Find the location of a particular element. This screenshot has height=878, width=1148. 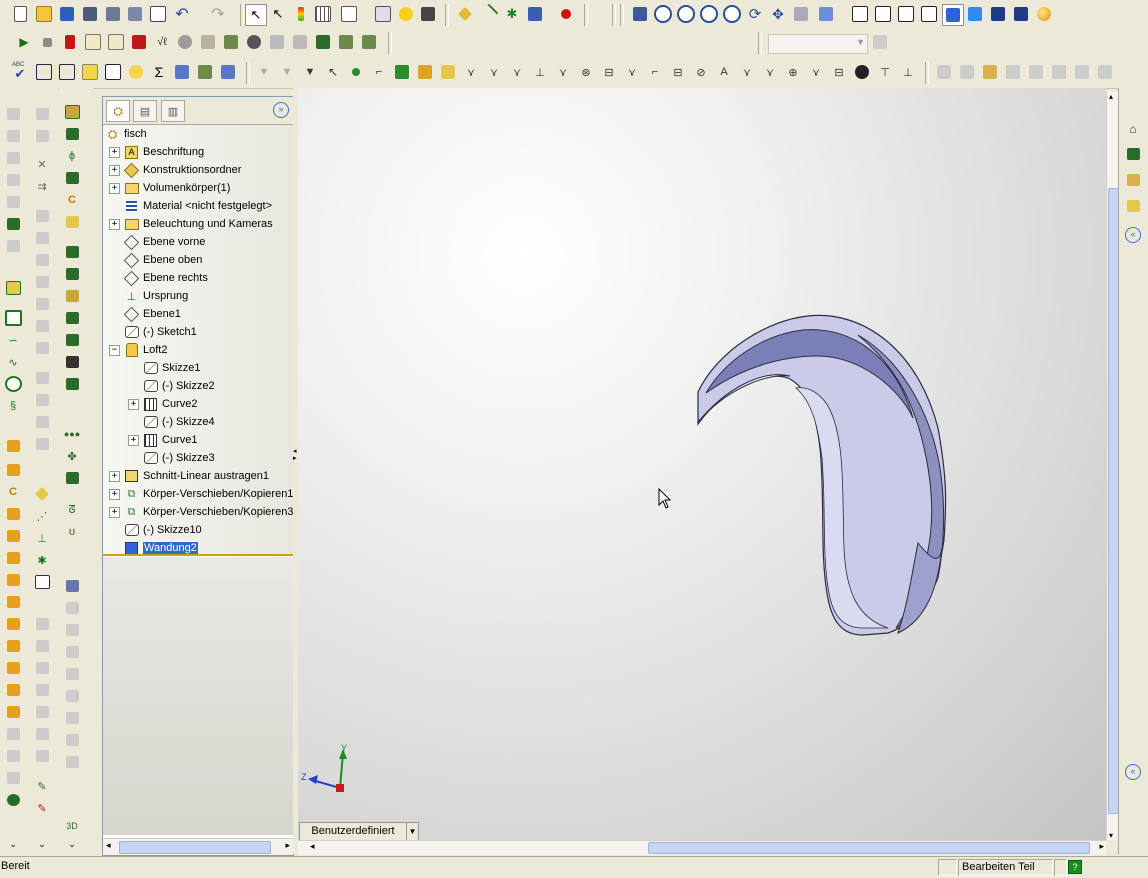

sketch-tool-4-icon is located at coordinates (13, 180).